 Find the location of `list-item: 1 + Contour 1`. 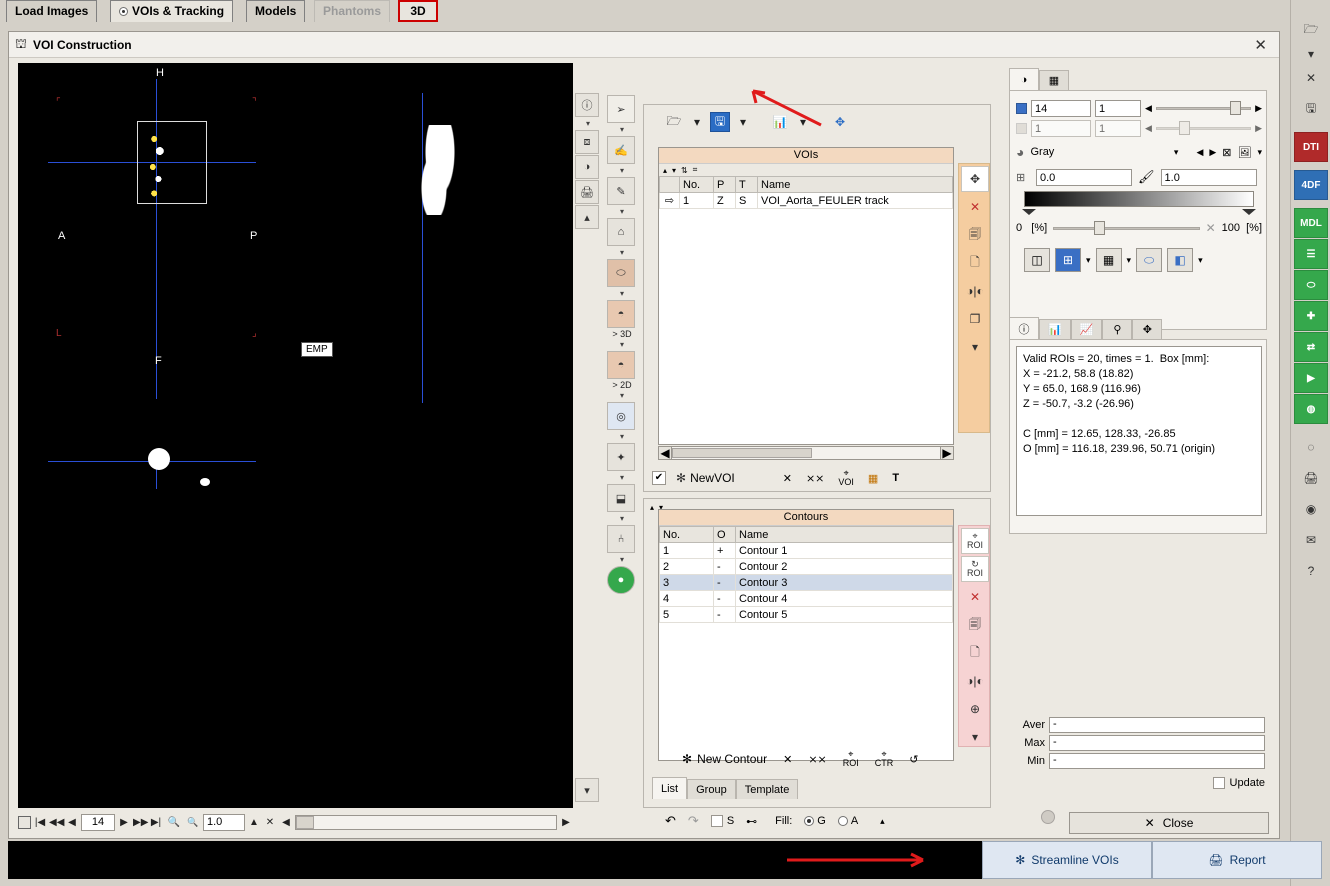

list-item: 1 + Contour 1 is located at coordinates (806, 550).